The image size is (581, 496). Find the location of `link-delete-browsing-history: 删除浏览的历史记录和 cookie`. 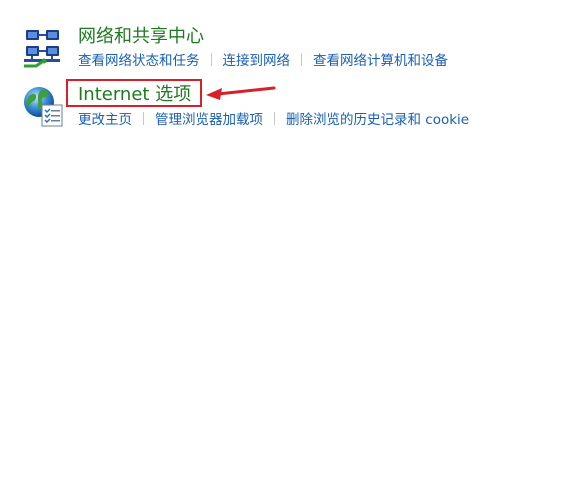

link-delete-browsing-history: 删除浏览的历史记录和 cookie is located at coordinates (377, 120).